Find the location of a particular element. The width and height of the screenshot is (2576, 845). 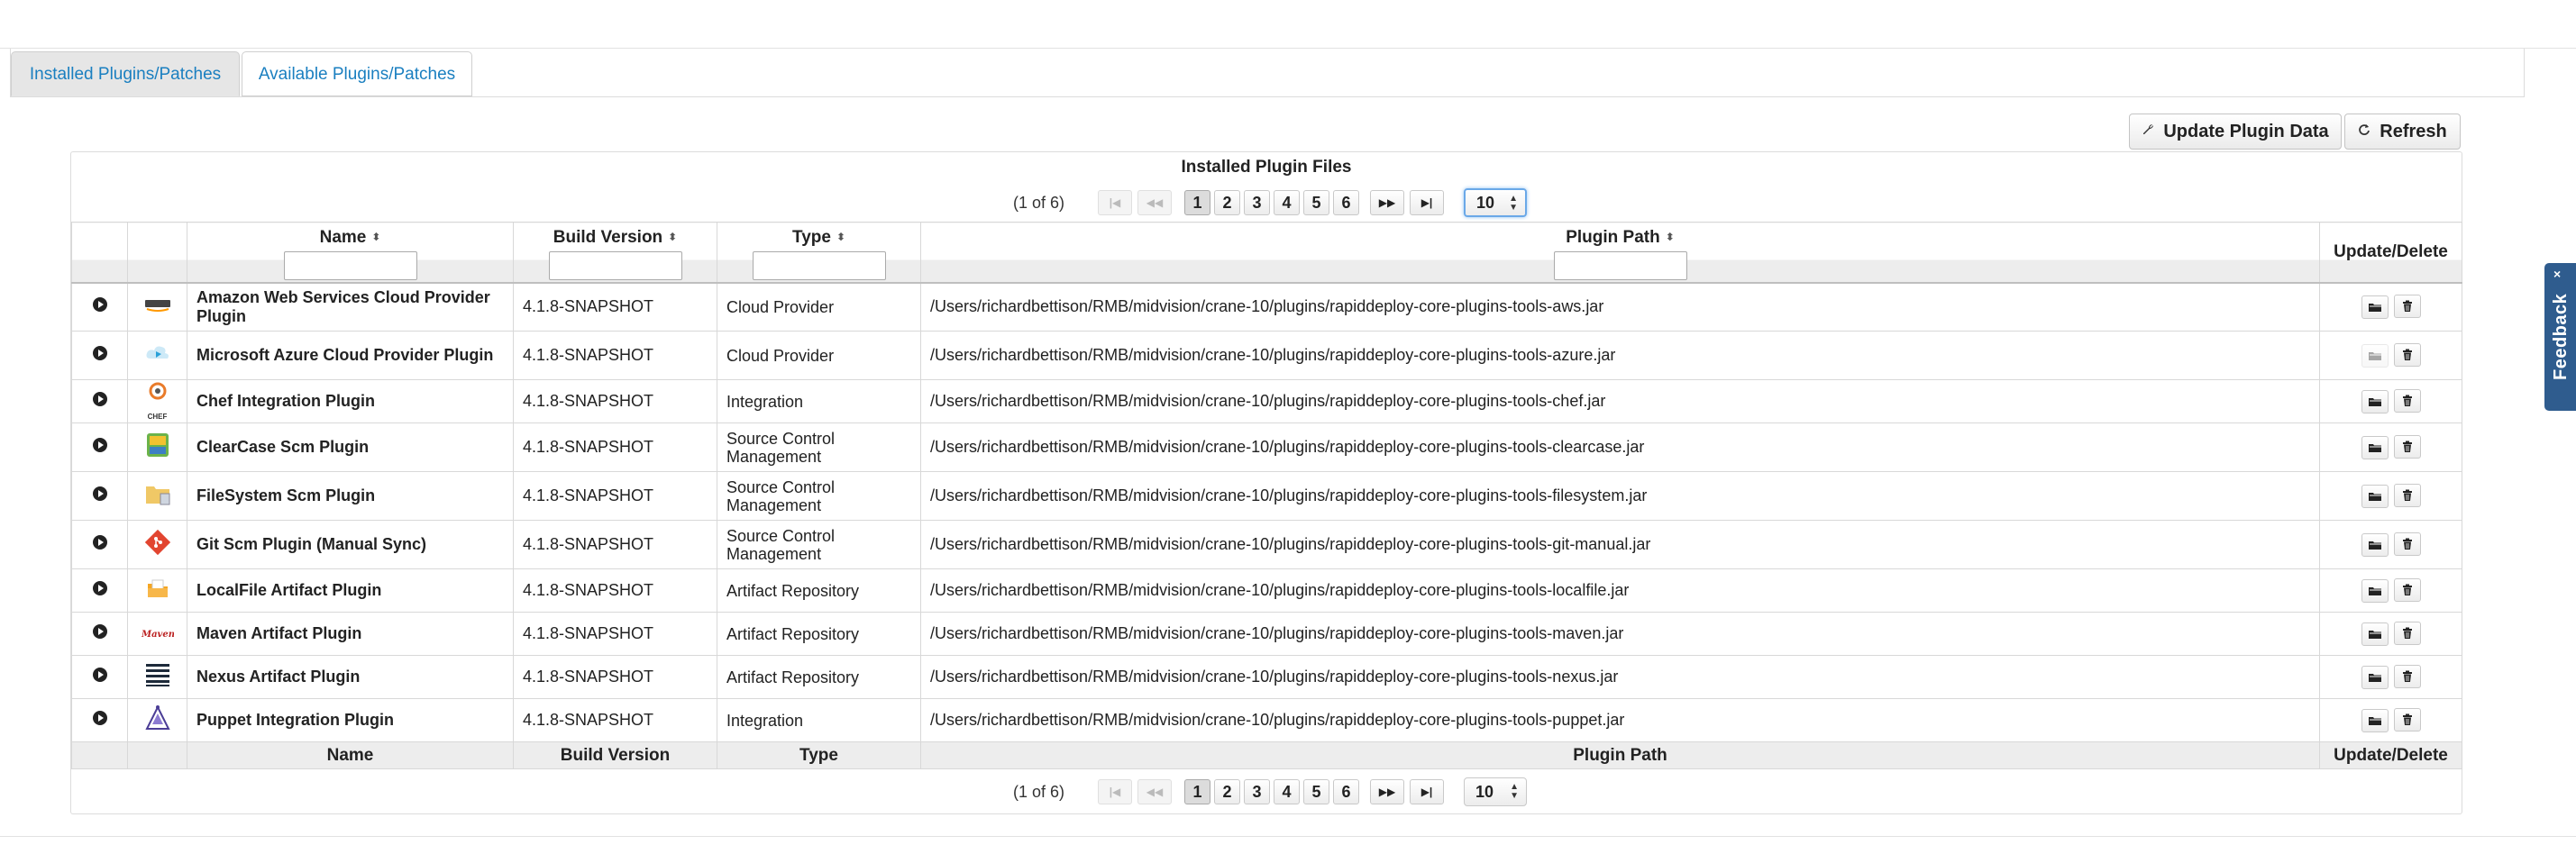

build-column-header: Build Version ⬍ is located at coordinates (615, 253).